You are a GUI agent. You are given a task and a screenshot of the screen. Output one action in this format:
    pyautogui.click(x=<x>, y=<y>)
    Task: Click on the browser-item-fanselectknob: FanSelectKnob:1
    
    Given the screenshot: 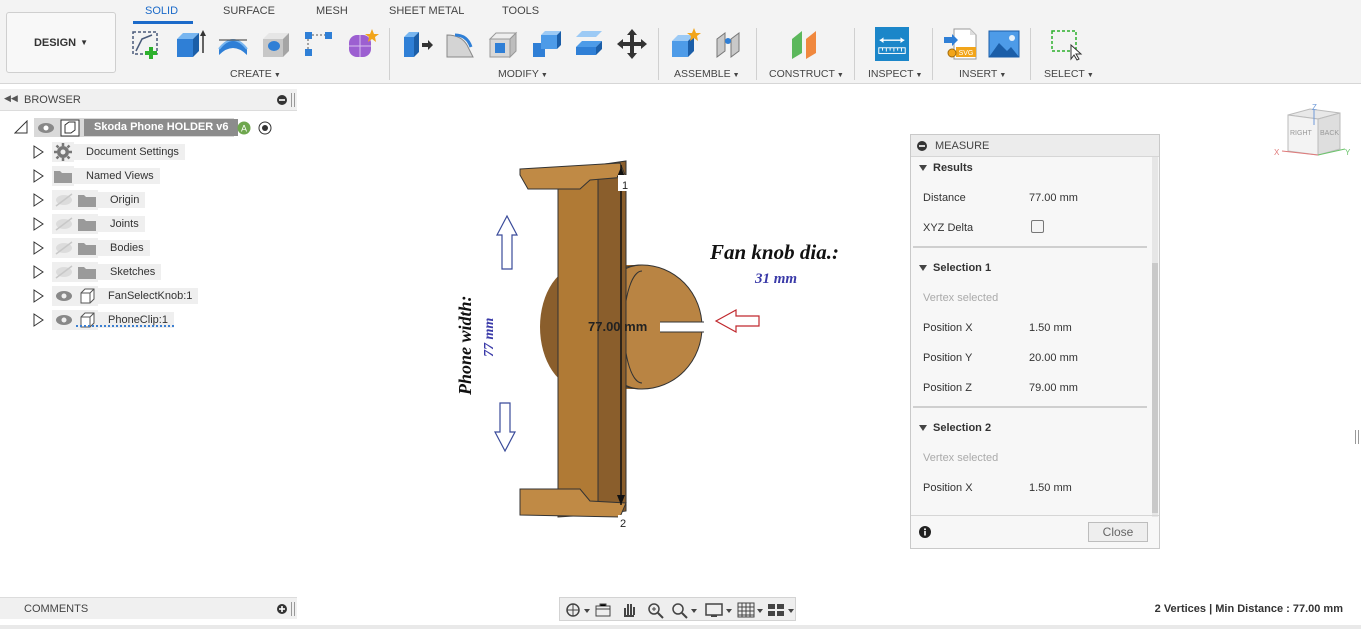 What is the action you would take?
    pyautogui.click(x=125, y=296)
    